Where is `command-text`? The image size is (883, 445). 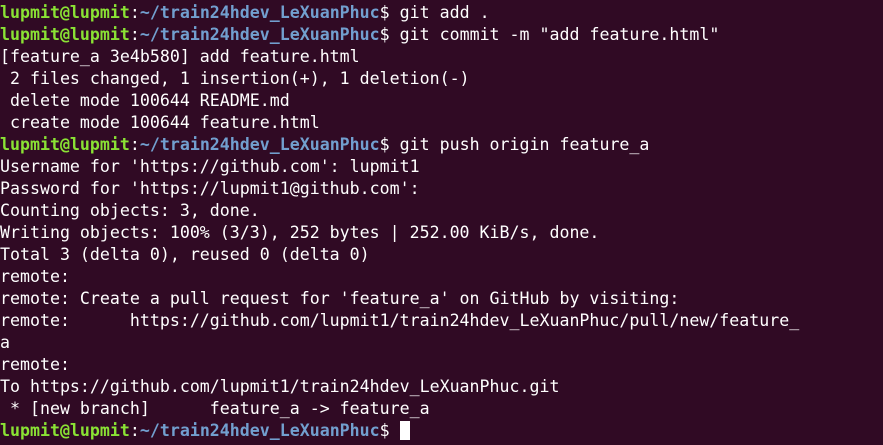
command-text is located at coordinates (395, 430).